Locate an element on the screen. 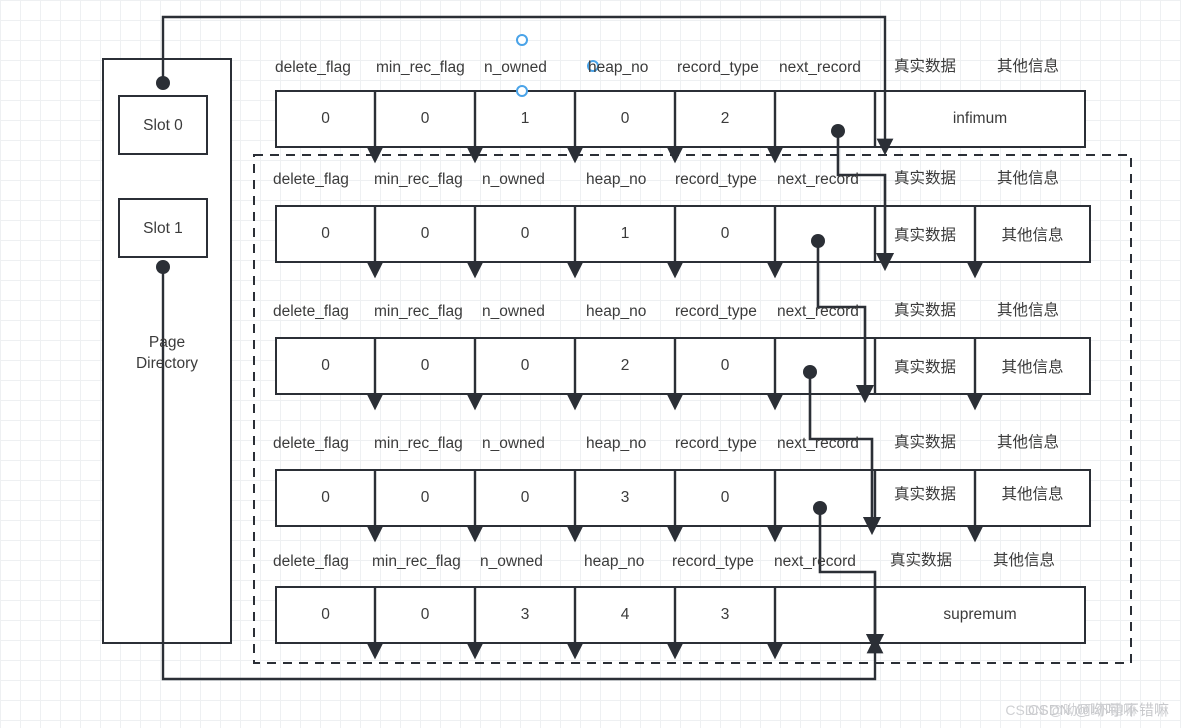 The height and width of the screenshot is (728, 1181). header-record-type-r0: record_type is located at coordinates (718, 67).